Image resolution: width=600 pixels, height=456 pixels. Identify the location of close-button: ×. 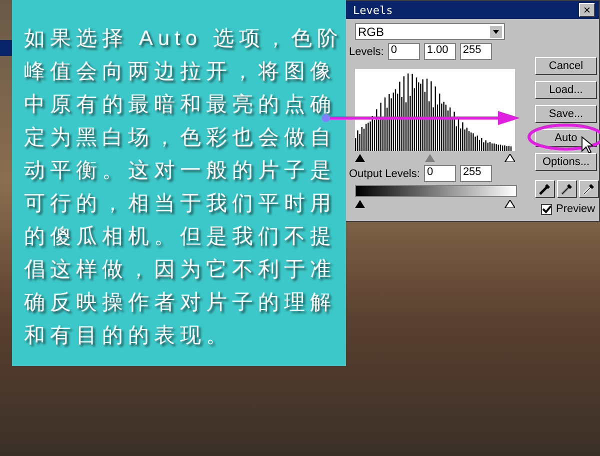
(587, 10).